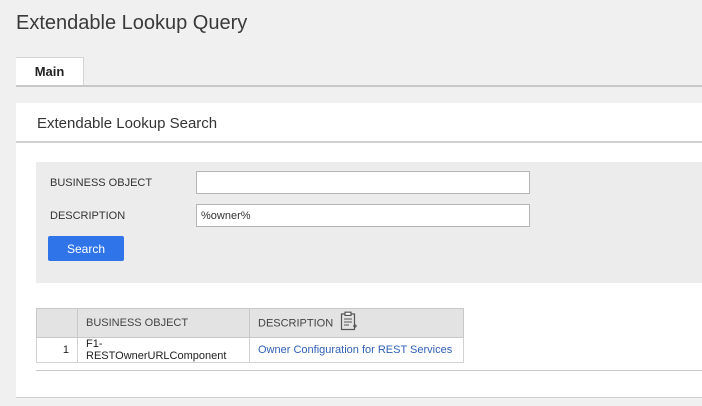 The height and width of the screenshot is (406, 702). I want to click on results-header-row: BUSINESS OBJECT DESCRIPTION, so click(250, 323).